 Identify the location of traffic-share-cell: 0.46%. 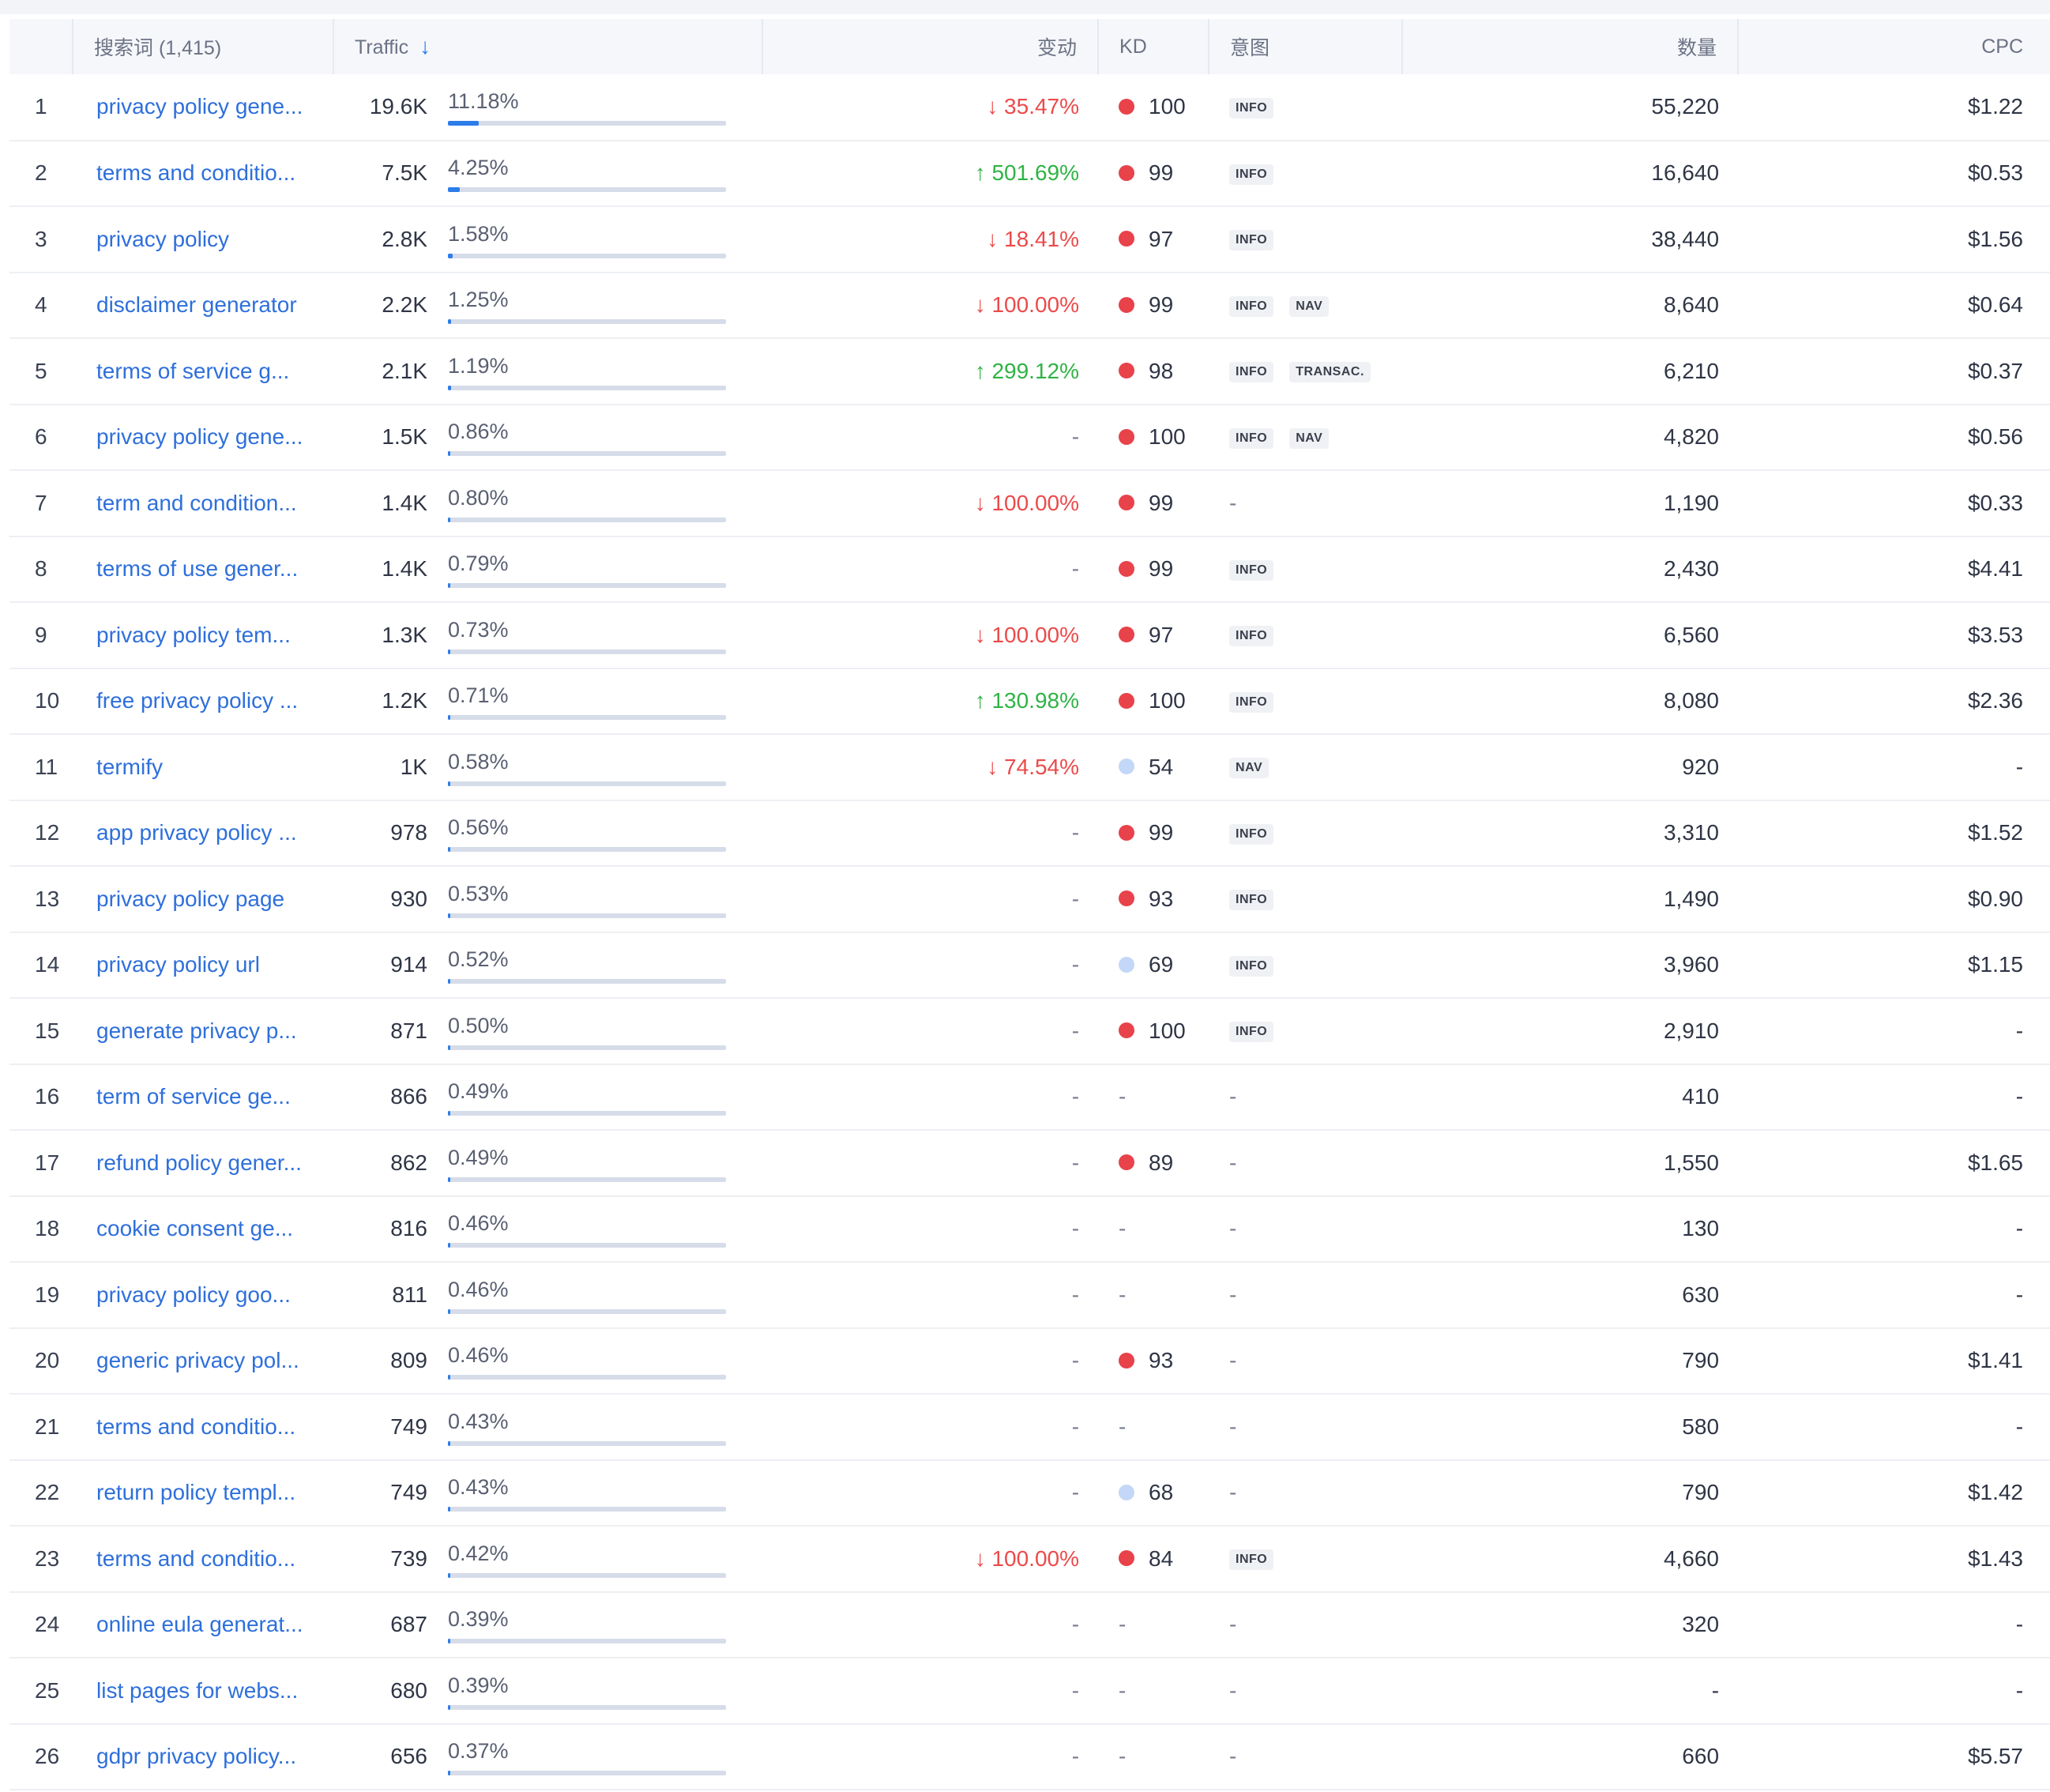
(605, 1361).